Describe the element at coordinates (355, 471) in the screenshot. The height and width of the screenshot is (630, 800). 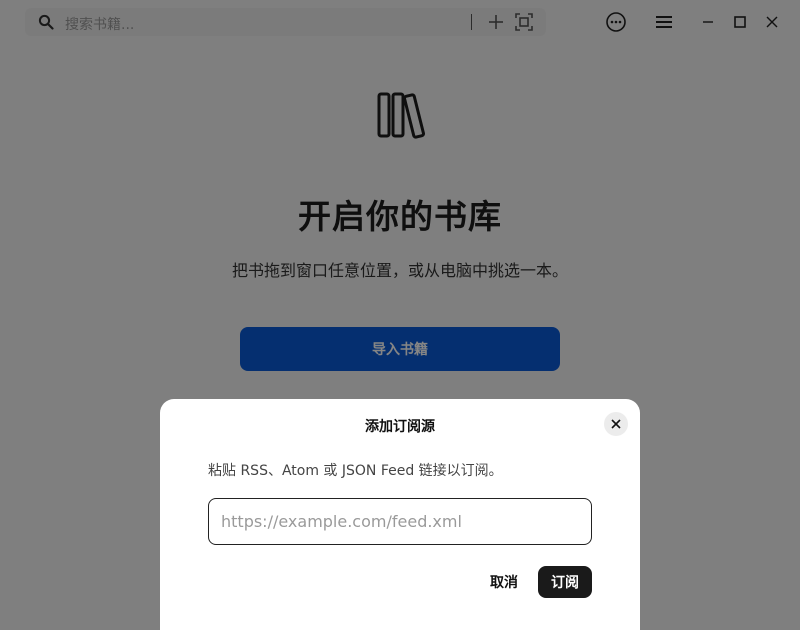
I see `dialog-description: 粘贴 RSS、Atom 或 JSON Feed 链接以订阅。` at that location.